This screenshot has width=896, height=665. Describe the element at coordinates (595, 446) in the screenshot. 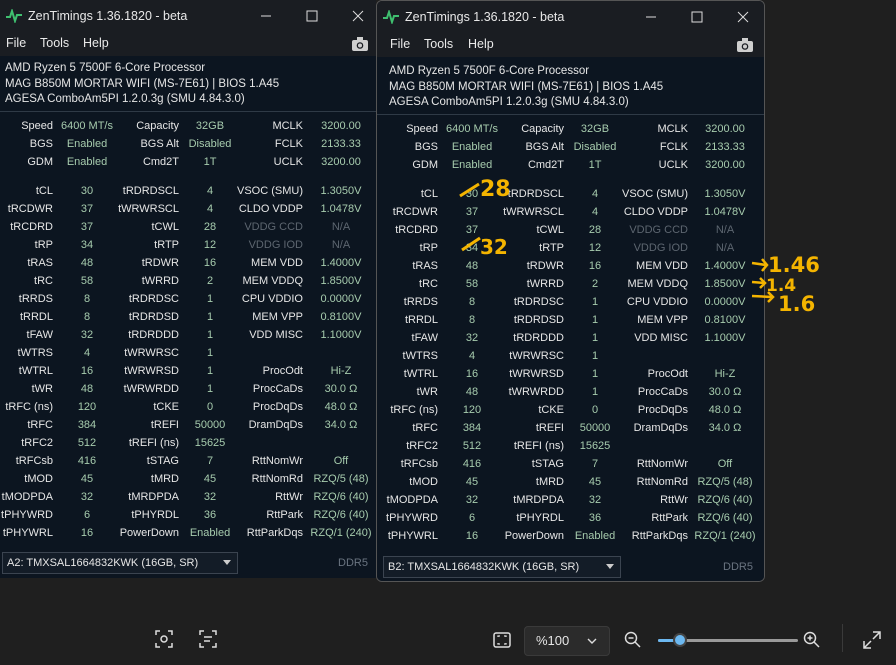

I see `value-trefi-ns: 15625` at that location.